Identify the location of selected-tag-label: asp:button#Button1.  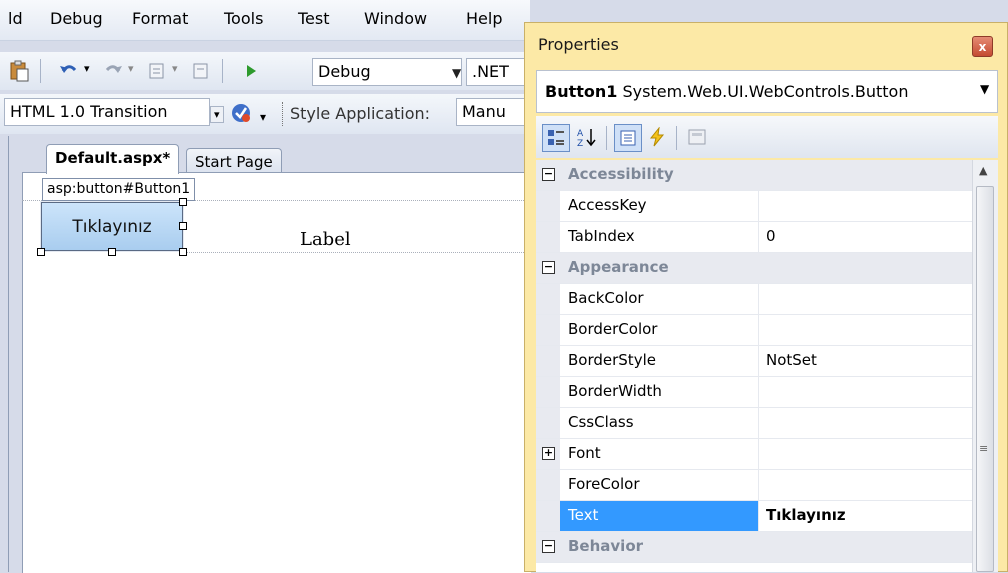
(119, 189).